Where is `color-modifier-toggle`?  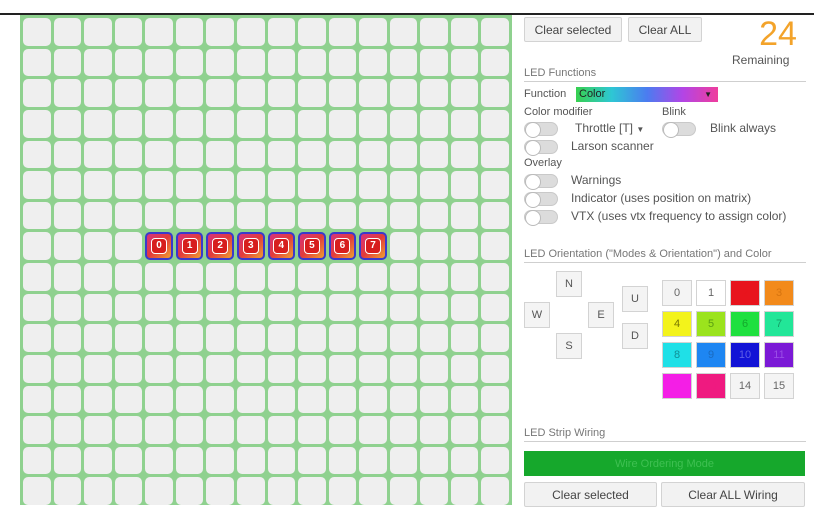 color-modifier-toggle is located at coordinates (541, 130).